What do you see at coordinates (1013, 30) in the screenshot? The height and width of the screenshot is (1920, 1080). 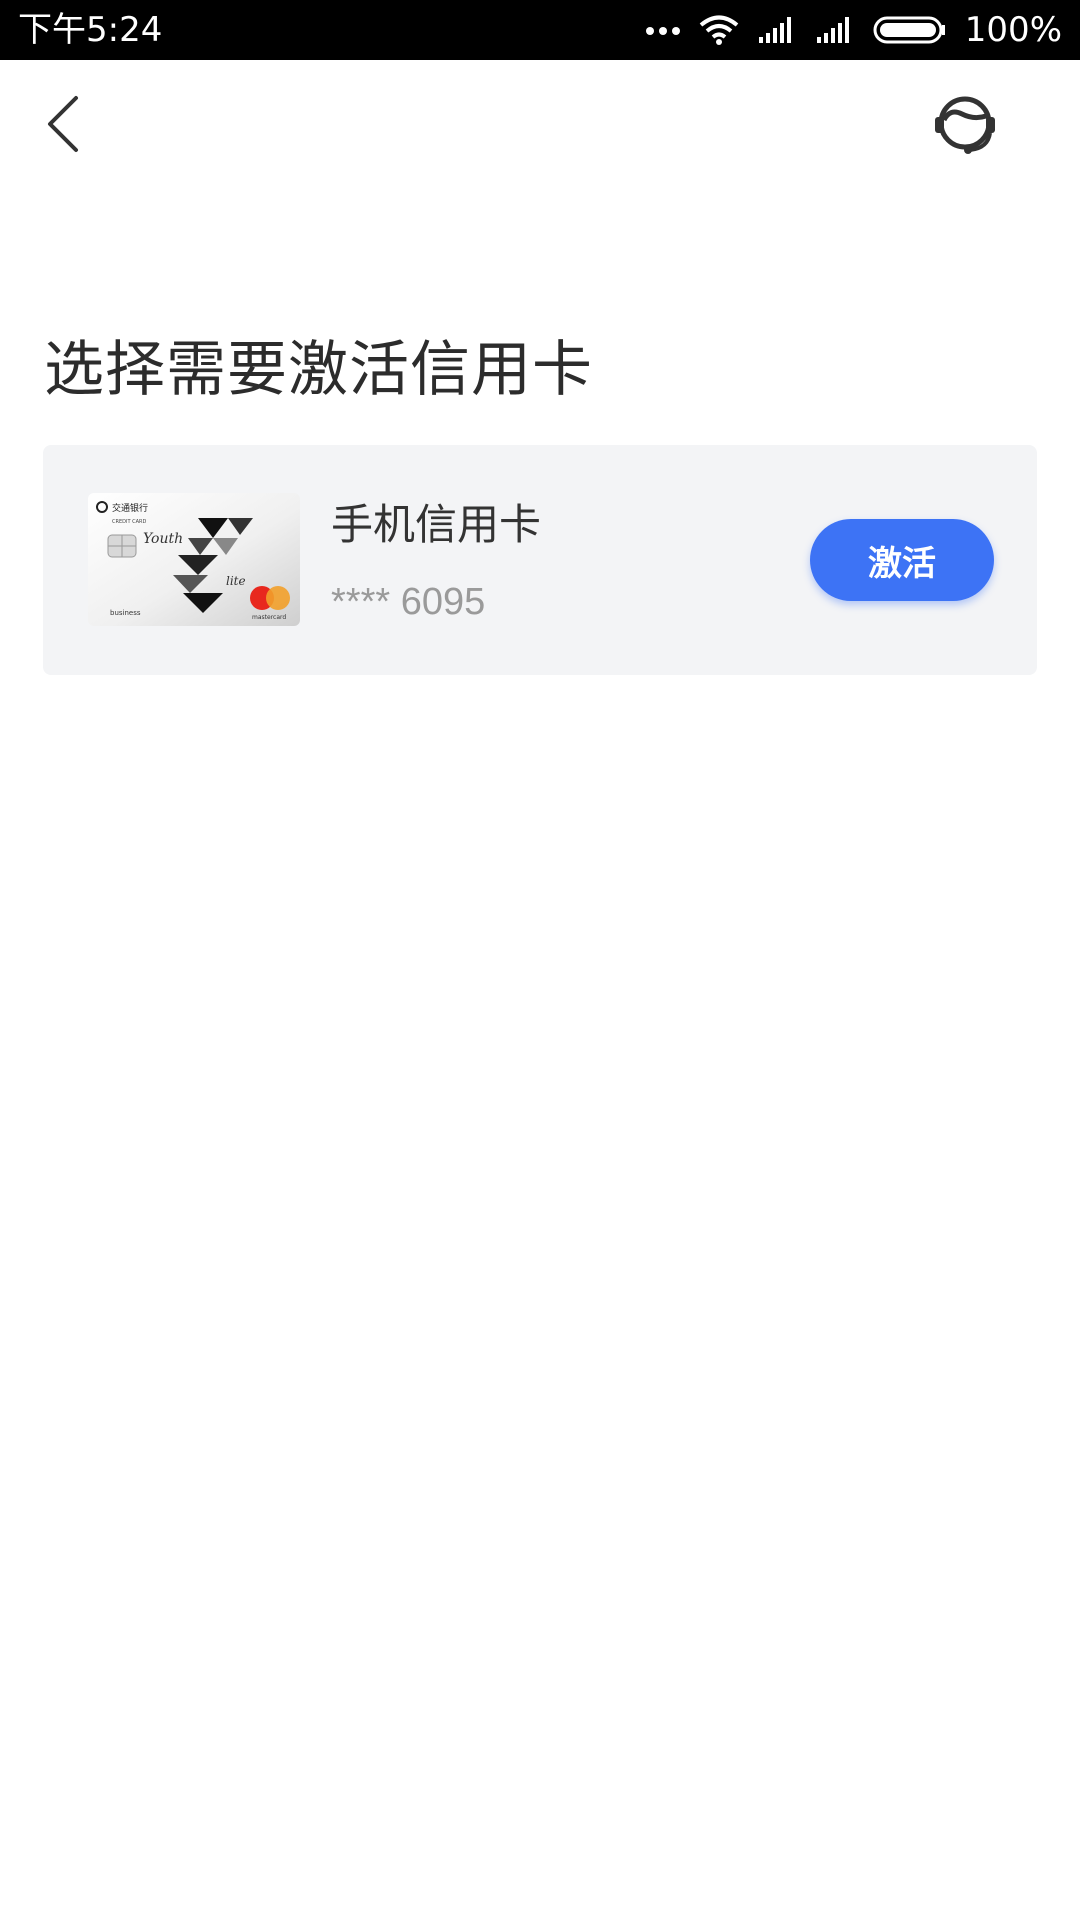 I see `battery-percentage: 100%` at bounding box center [1013, 30].